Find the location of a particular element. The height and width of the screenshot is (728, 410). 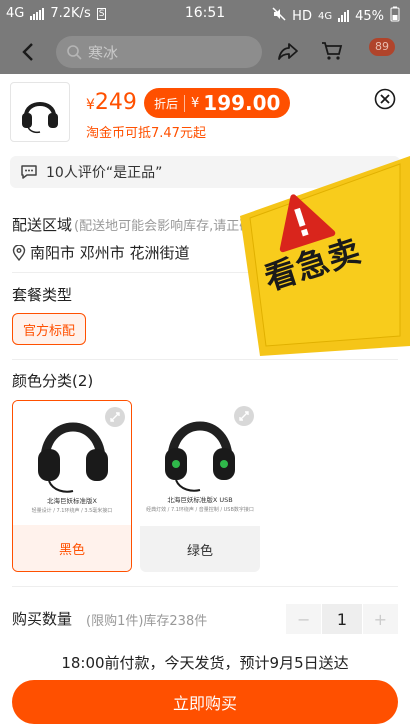

quantity-stepper: − 1 + is located at coordinates (342, 619).